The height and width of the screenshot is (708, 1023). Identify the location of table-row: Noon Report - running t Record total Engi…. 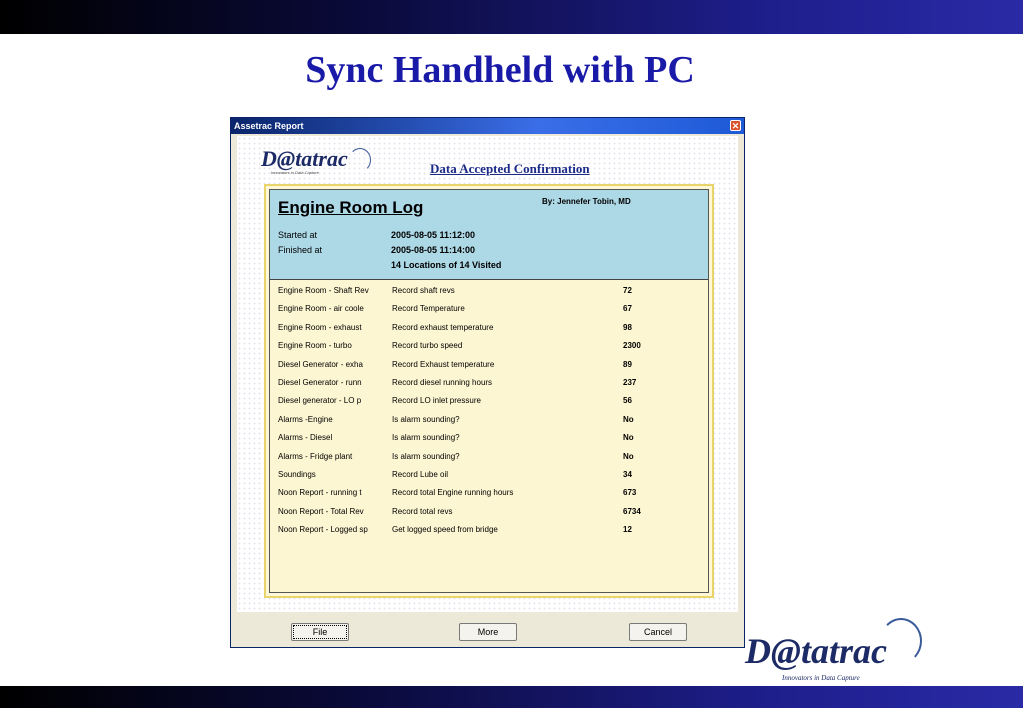
(489, 496).